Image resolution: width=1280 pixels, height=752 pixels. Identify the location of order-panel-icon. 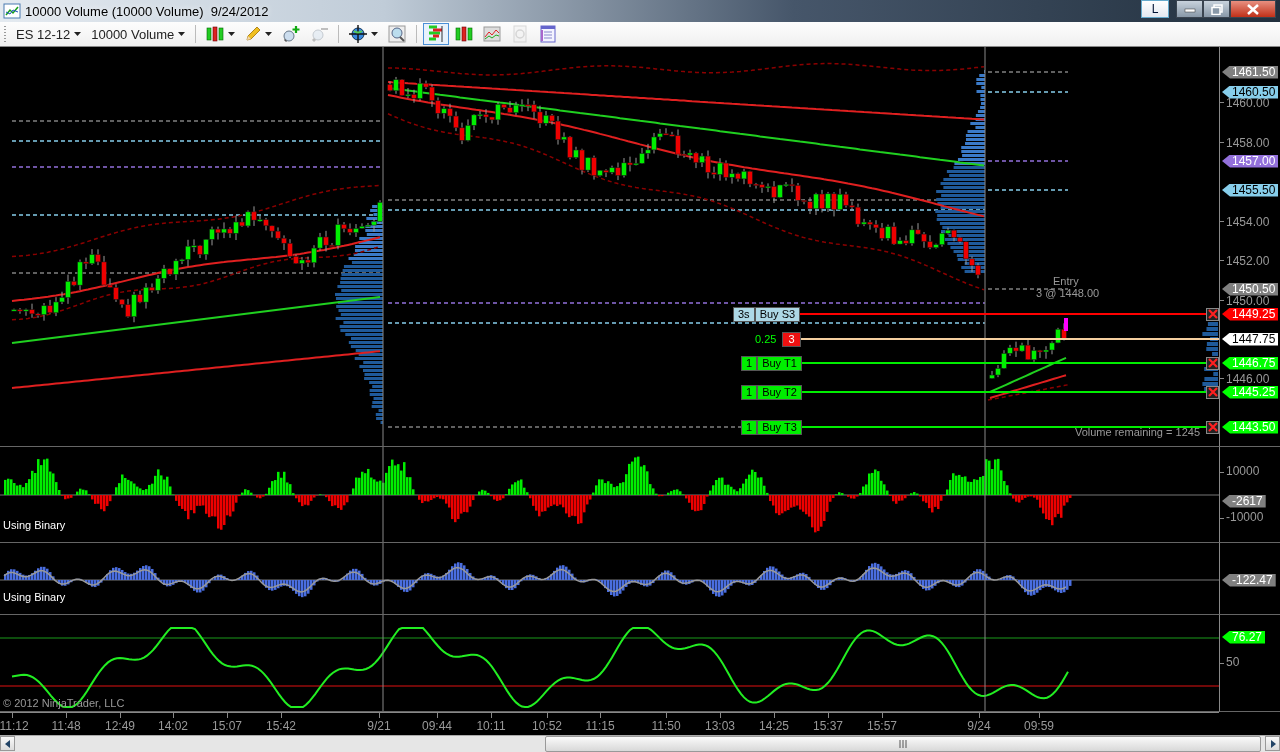
(436, 34).